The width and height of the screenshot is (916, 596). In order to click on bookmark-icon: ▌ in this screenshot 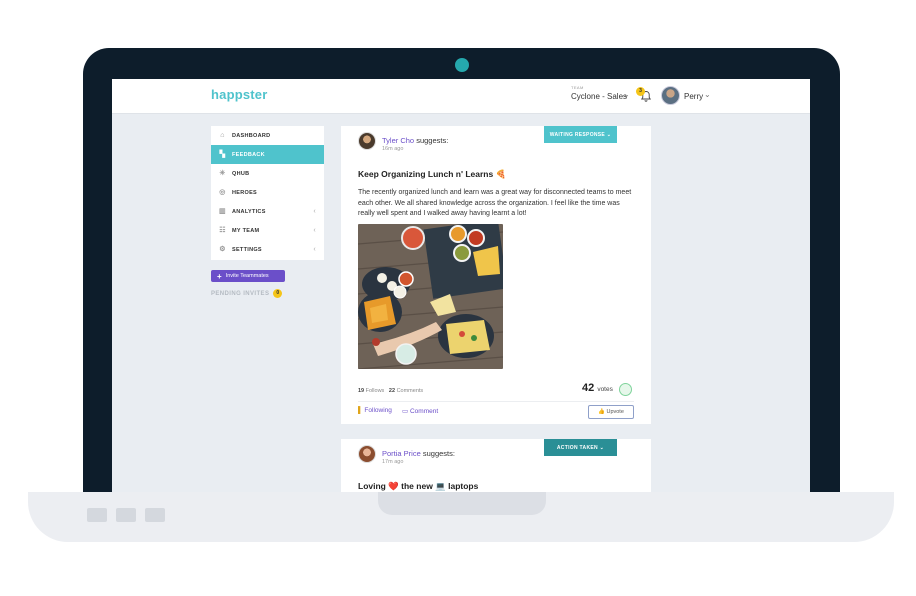, I will do `click(360, 410)`.